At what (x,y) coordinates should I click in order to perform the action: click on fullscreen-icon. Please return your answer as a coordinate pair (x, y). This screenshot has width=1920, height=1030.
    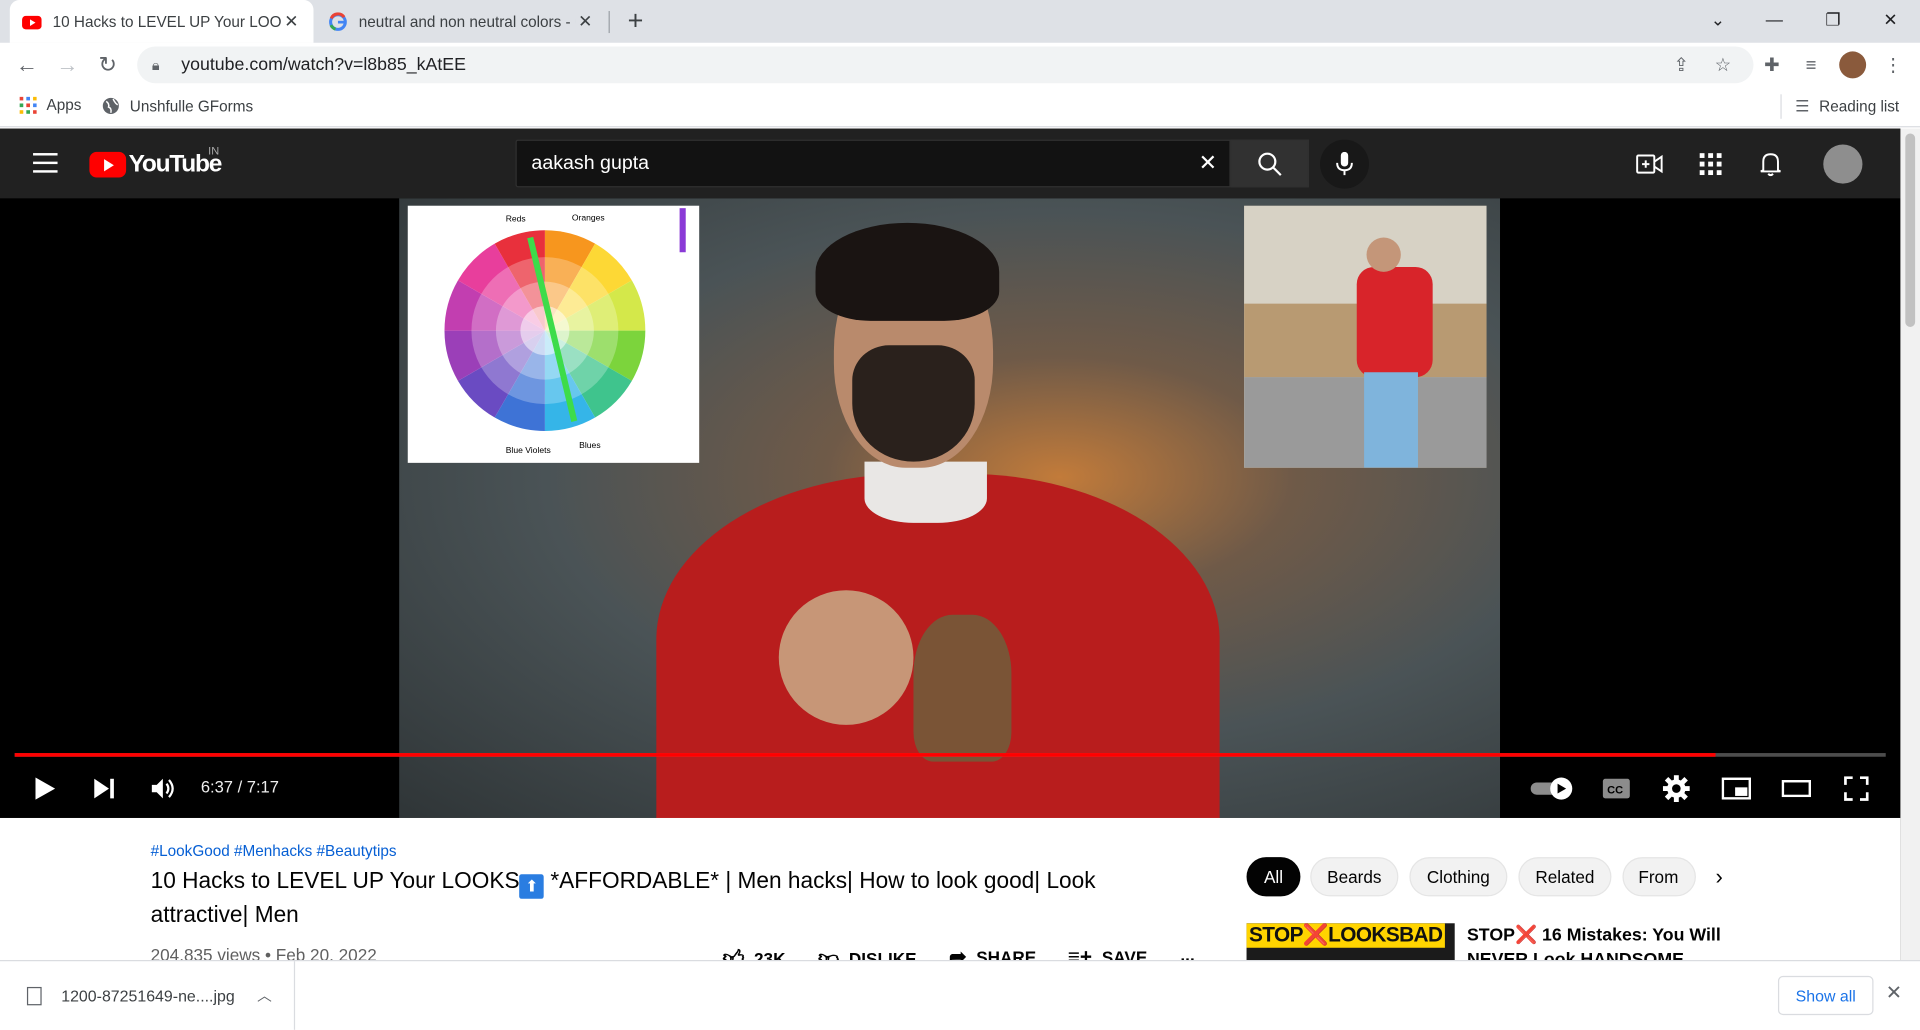
    Looking at the image, I should click on (1856, 788).